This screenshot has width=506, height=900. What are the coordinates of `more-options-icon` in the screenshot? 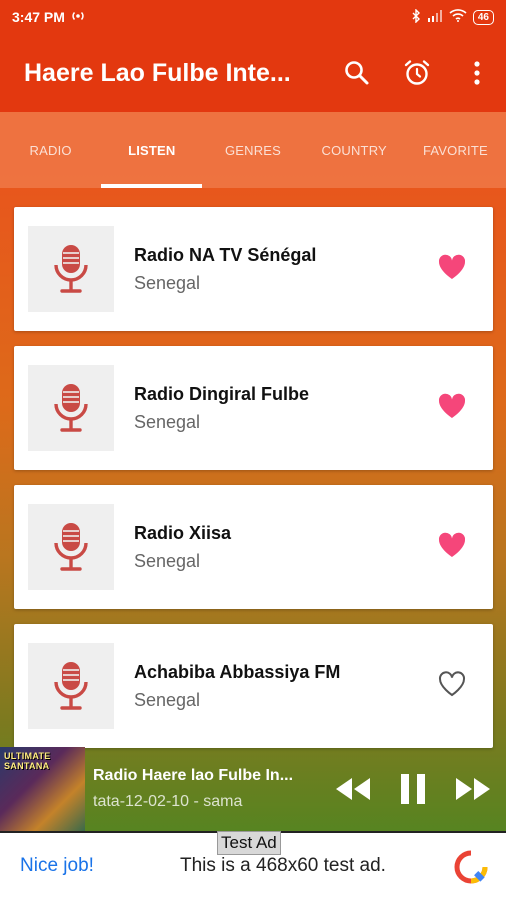 It's located at (477, 73).